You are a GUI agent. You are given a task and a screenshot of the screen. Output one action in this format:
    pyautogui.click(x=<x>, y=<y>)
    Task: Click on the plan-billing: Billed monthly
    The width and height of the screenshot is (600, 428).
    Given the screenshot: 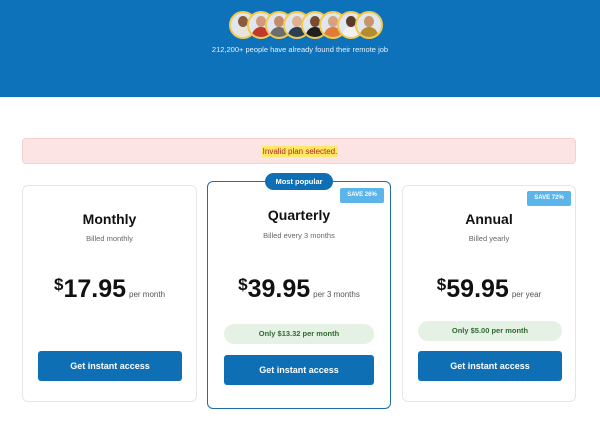 What is the action you would take?
    pyautogui.click(x=109, y=238)
    